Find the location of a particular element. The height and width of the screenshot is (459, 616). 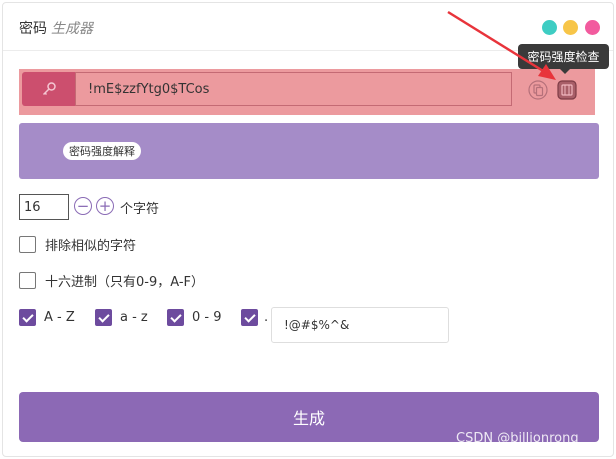

page-title: 密码 生成器 is located at coordinates (56, 28).